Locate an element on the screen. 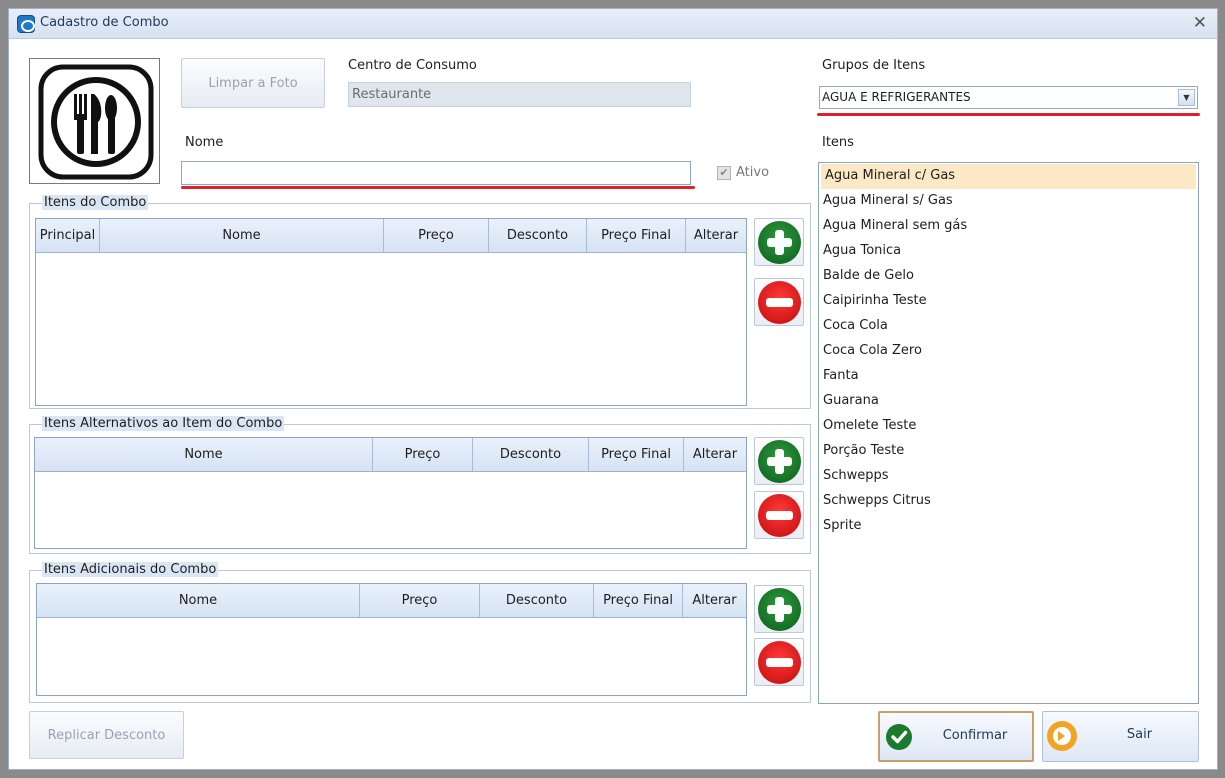 The width and height of the screenshot is (1225, 778). ativo-label: Ativo is located at coordinates (753, 172).